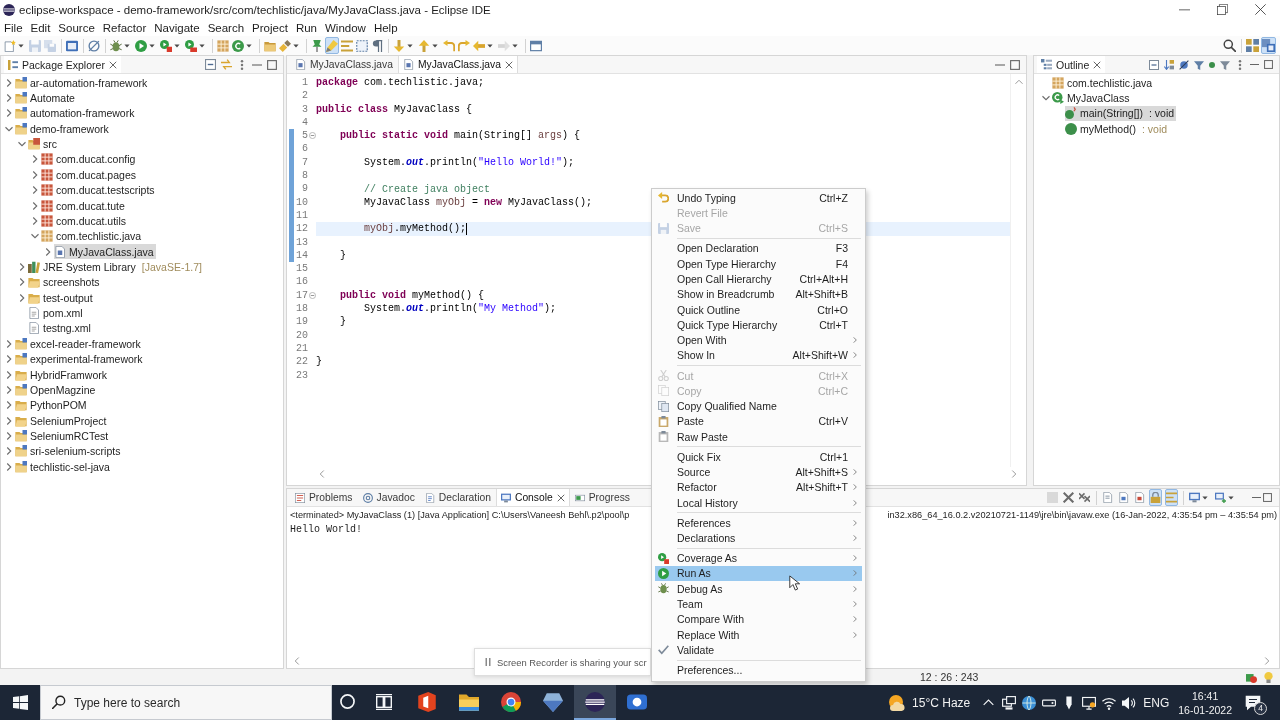  I want to click on menu-item: Quick Type Hierarchy Ctrl+T, so click(758, 325).